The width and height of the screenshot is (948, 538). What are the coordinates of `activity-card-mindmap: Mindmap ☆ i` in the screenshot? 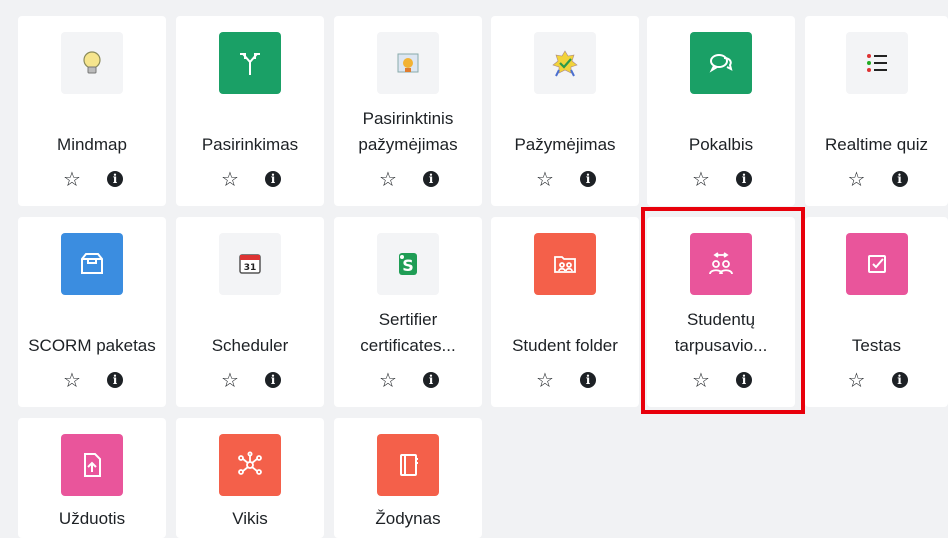 It's located at (92, 111).